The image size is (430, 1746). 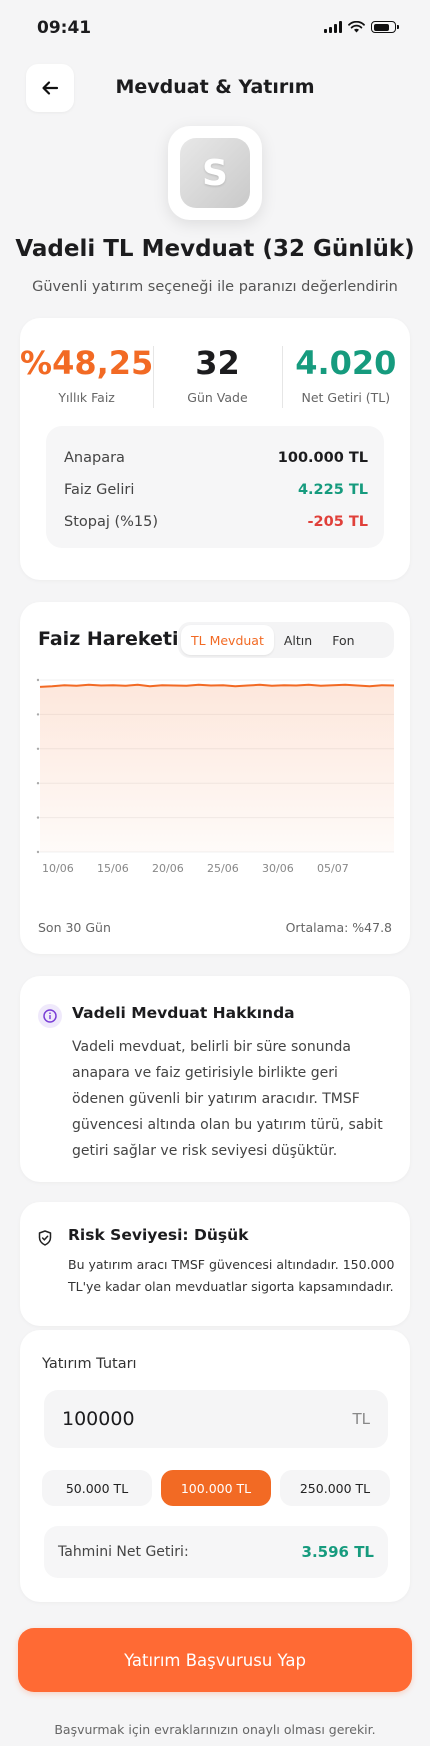 What do you see at coordinates (113, 868) in the screenshot?
I see `chart-x-tick-label: 15/06` at bounding box center [113, 868].